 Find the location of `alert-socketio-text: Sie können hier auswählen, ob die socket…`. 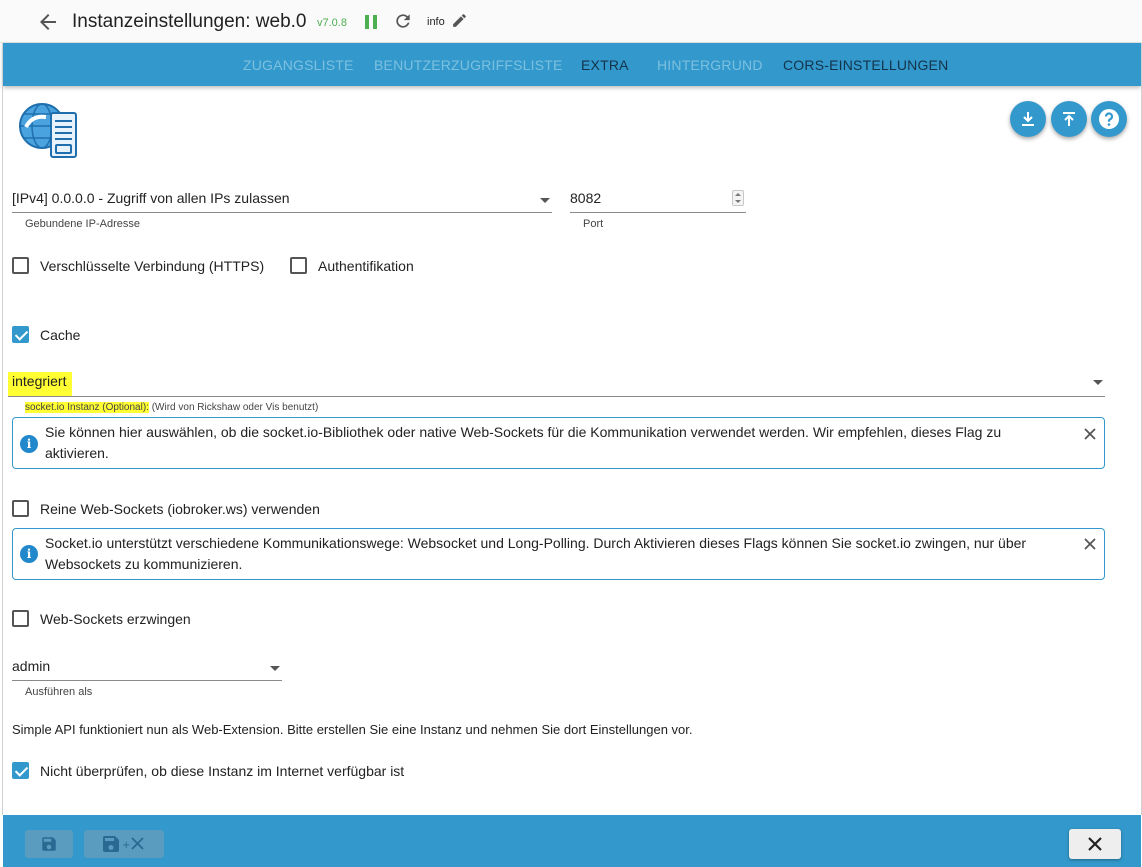

alert-socketio-text: Sie können hier auswählen, ob die socket… is located at coordinates (523, 442).